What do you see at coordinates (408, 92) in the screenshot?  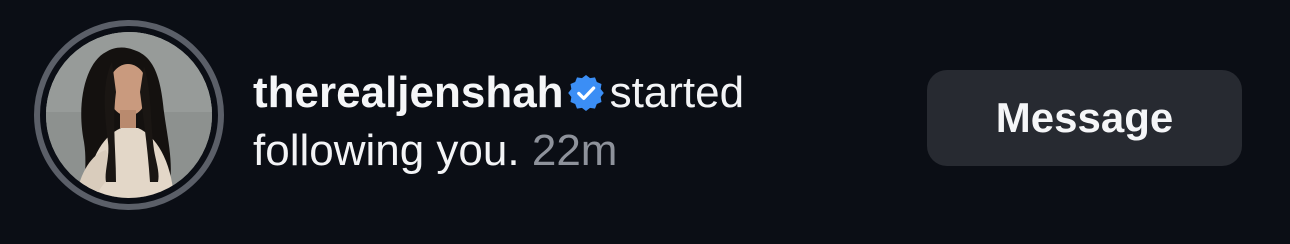 I see `username-link: therealjenshah` at bounding box center [408, 92].